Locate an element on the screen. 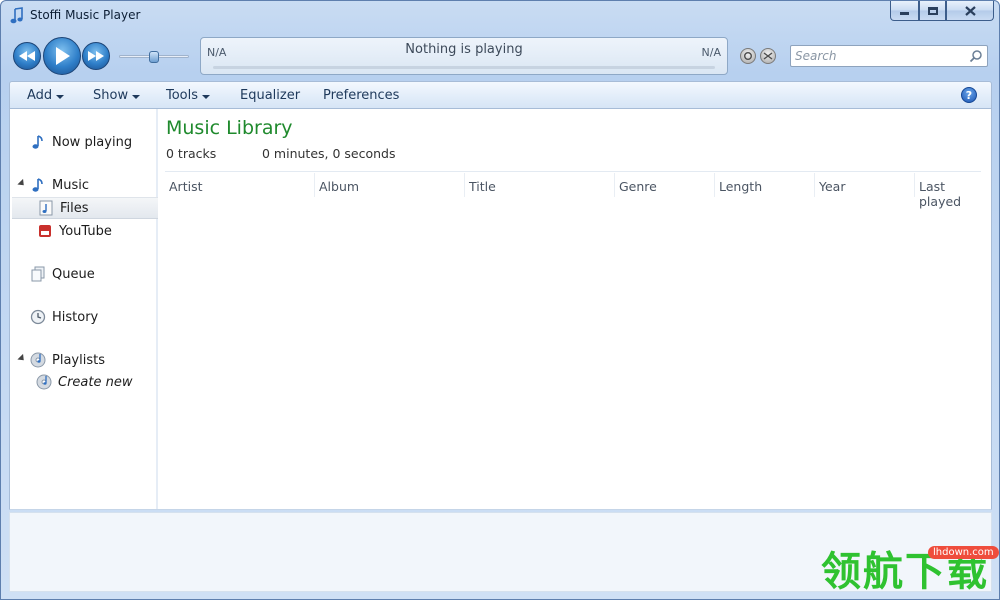  nav-files: Files is located at coordinates (85, 208).